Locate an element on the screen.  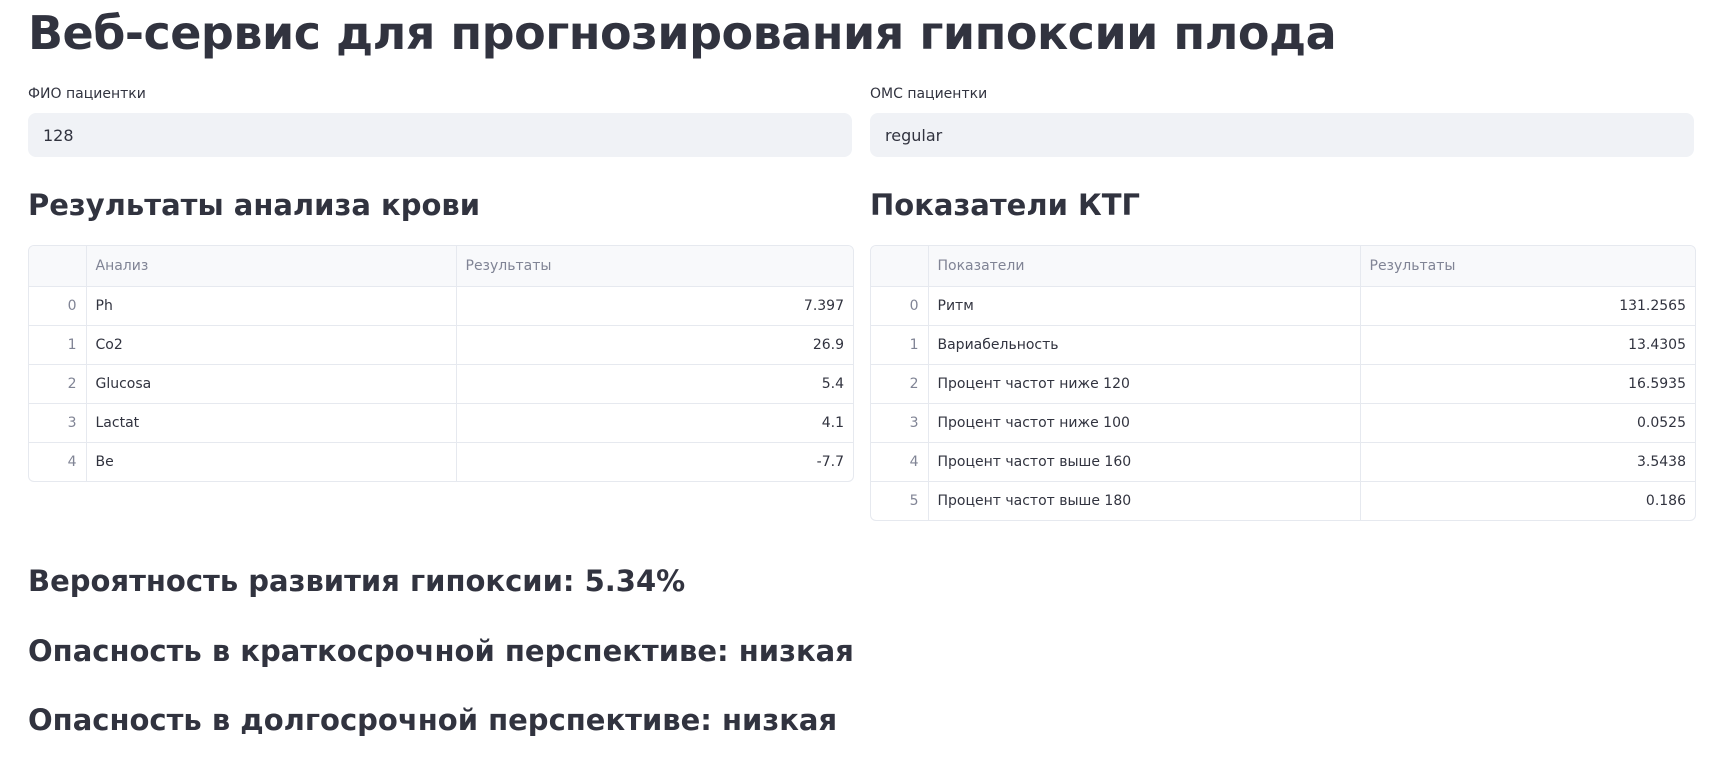
patient-name-field: ФИО пациентки is located at coordinates (440, 120).